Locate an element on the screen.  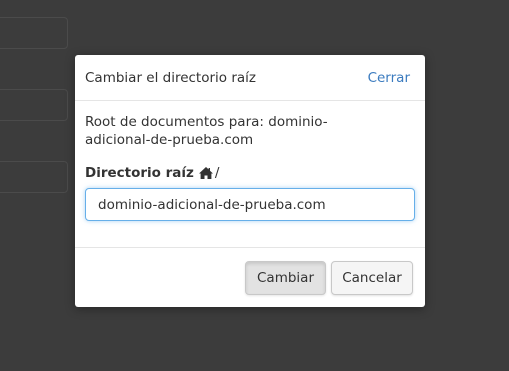
change-button: Cambiar is located at coordinates (285, 278).